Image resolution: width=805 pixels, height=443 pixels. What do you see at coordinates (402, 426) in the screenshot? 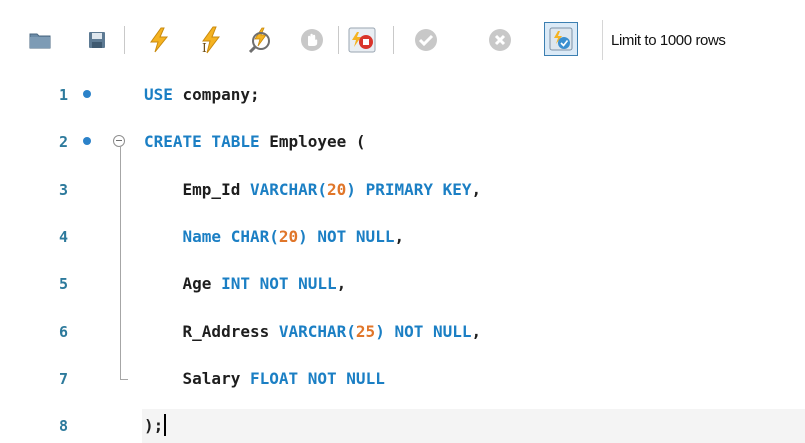
I see `code-line: 8);` at bounding box center [402, 426].